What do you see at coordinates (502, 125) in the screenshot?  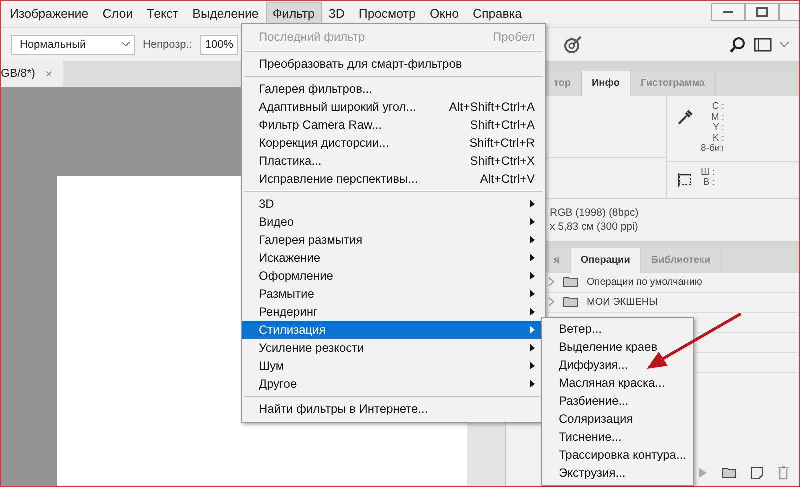 I see `shortcut-label: Shift+Ctrl+A` at bounding box center [502, 125].